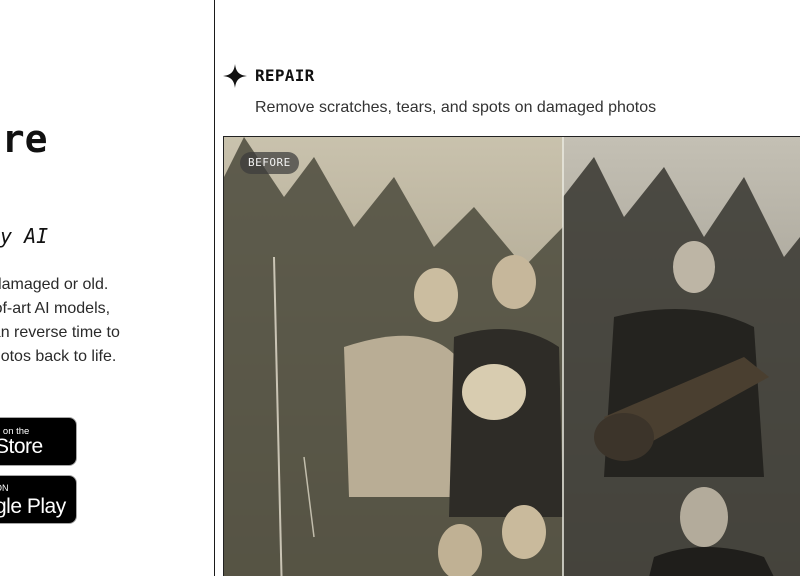 The width and height of the screenshot is (800, 576). I want to click on hero-title-line-2: to, so click(24, 189).